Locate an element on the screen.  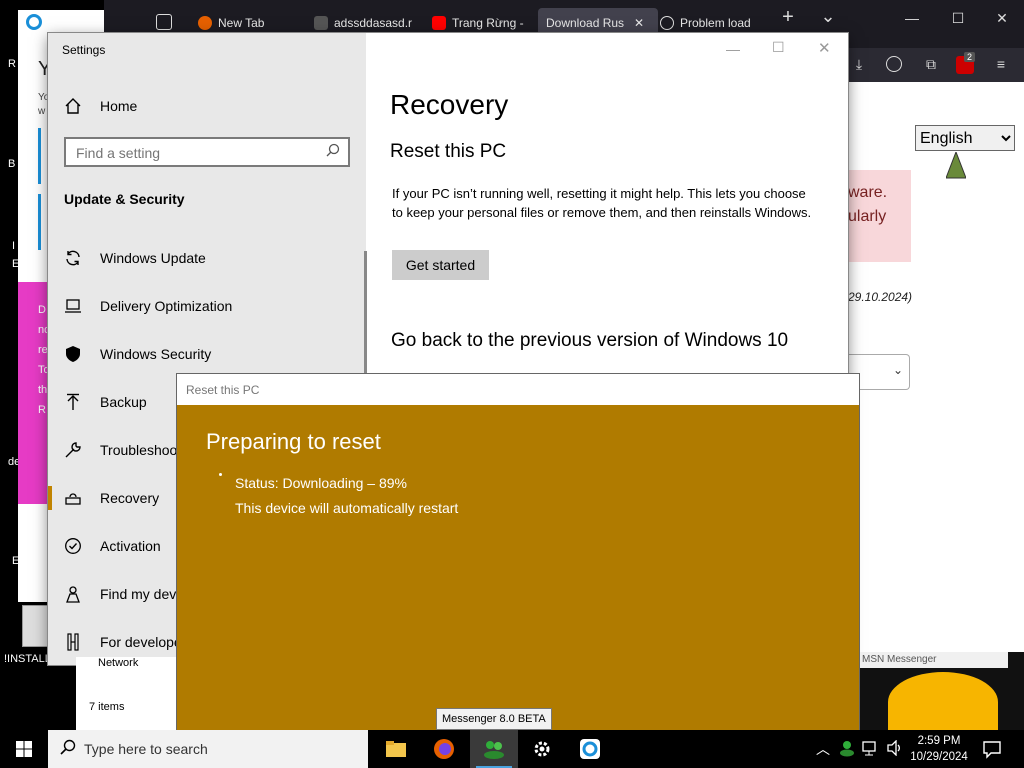
nav-home: Home is located at coordinates (207, 106).